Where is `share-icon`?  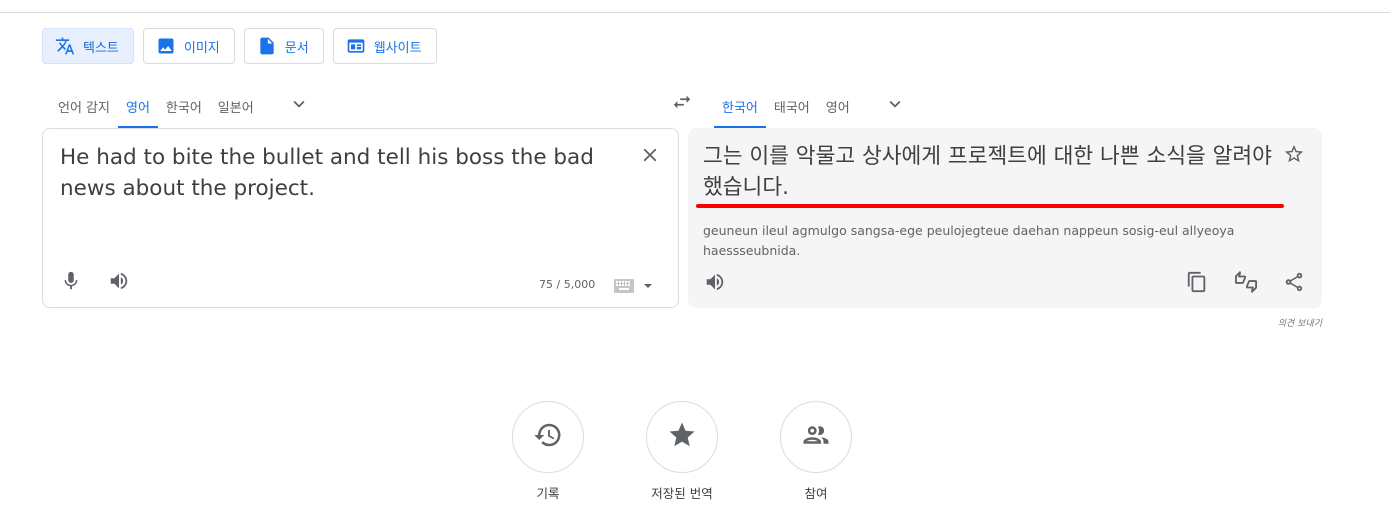 share-icon is located at coordinates (1294, 284).